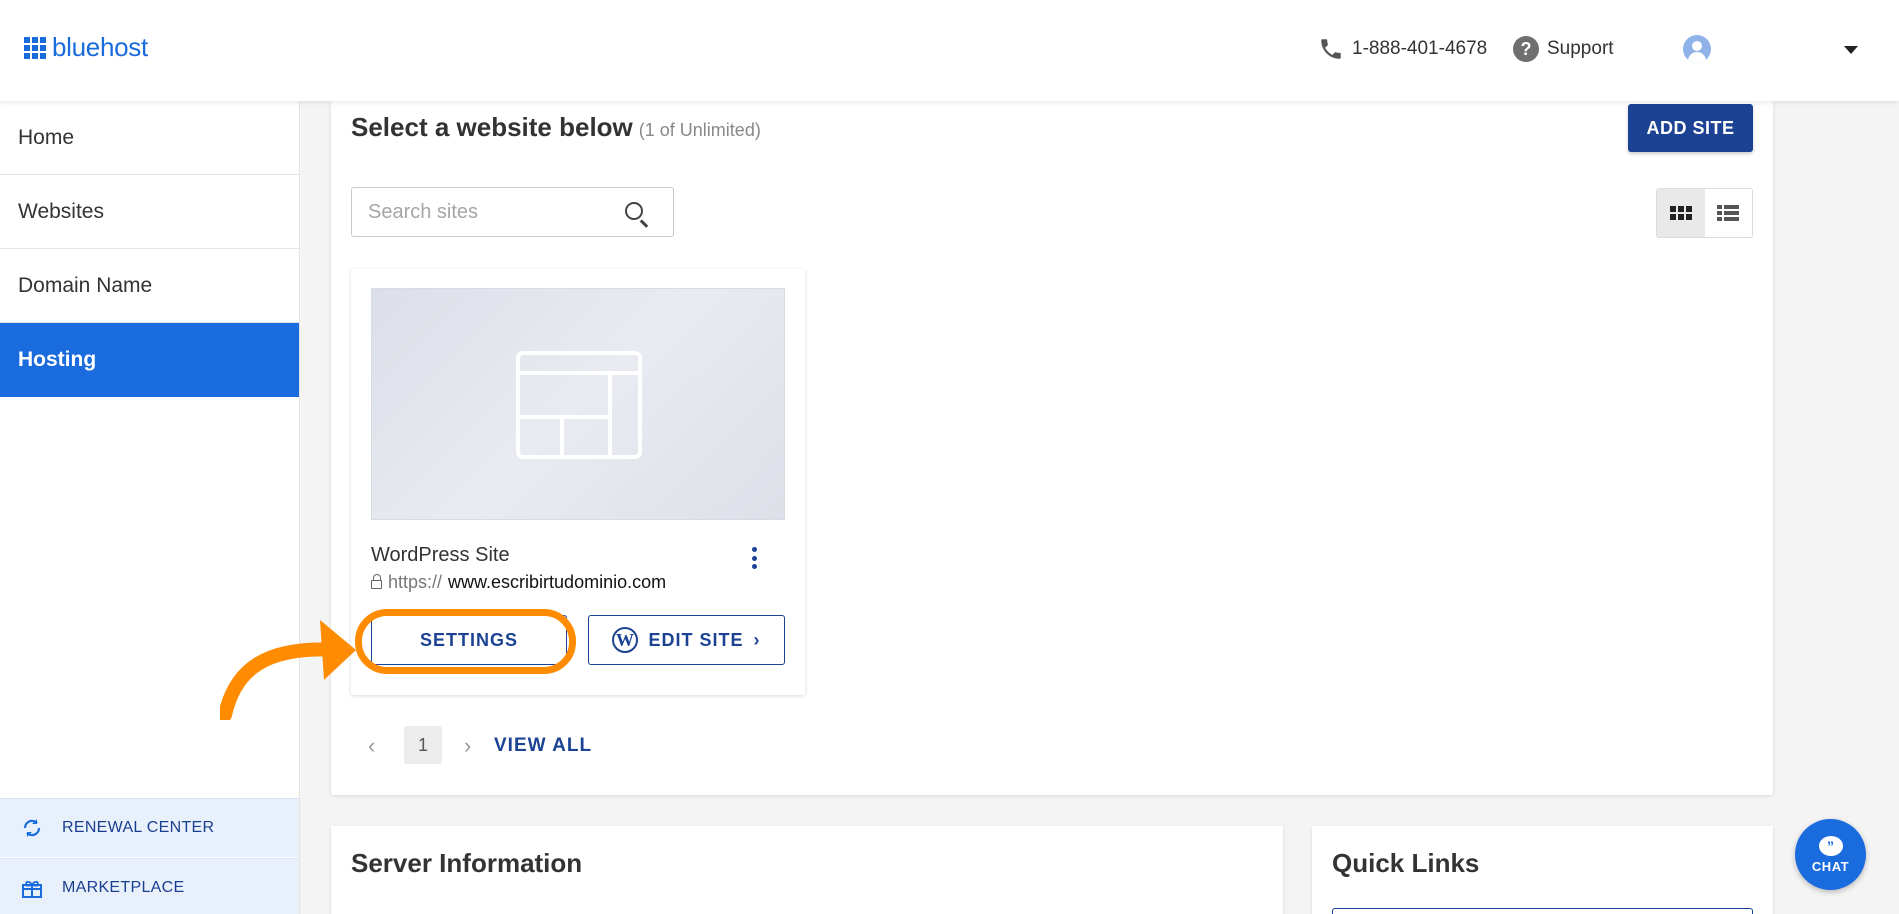  Describe the element at coordinates (123, 887) in the screenshot. I see `marketplace-label: MARKETPLACE` at that location.